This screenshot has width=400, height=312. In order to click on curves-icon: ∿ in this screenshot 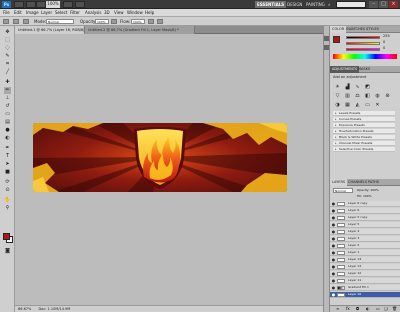, I will do `click(357, 86)`.